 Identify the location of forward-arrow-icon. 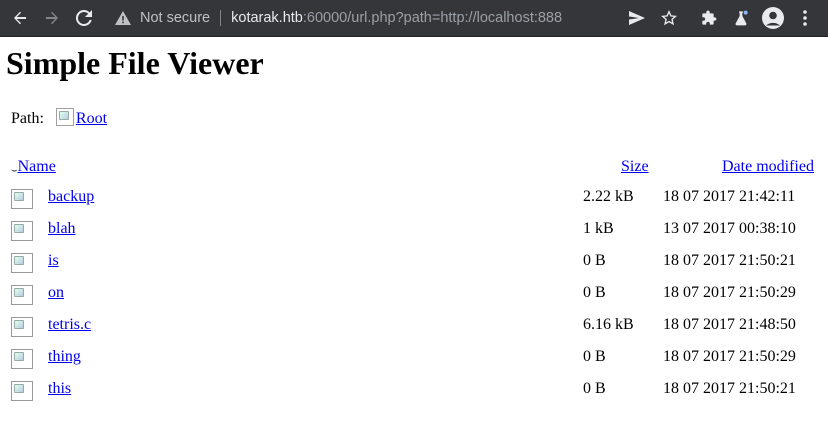
(52, 18).